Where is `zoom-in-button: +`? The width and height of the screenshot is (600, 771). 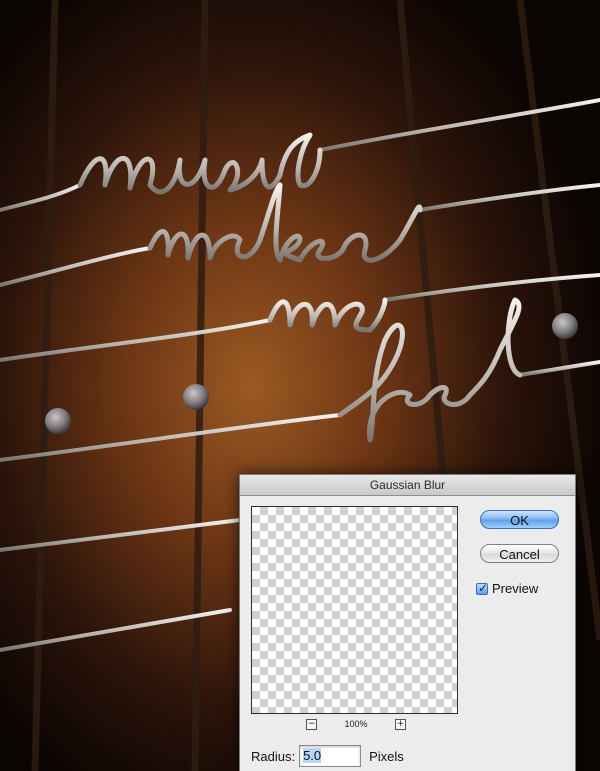 zoom-in-button: + is located at coordinates (400, 724).